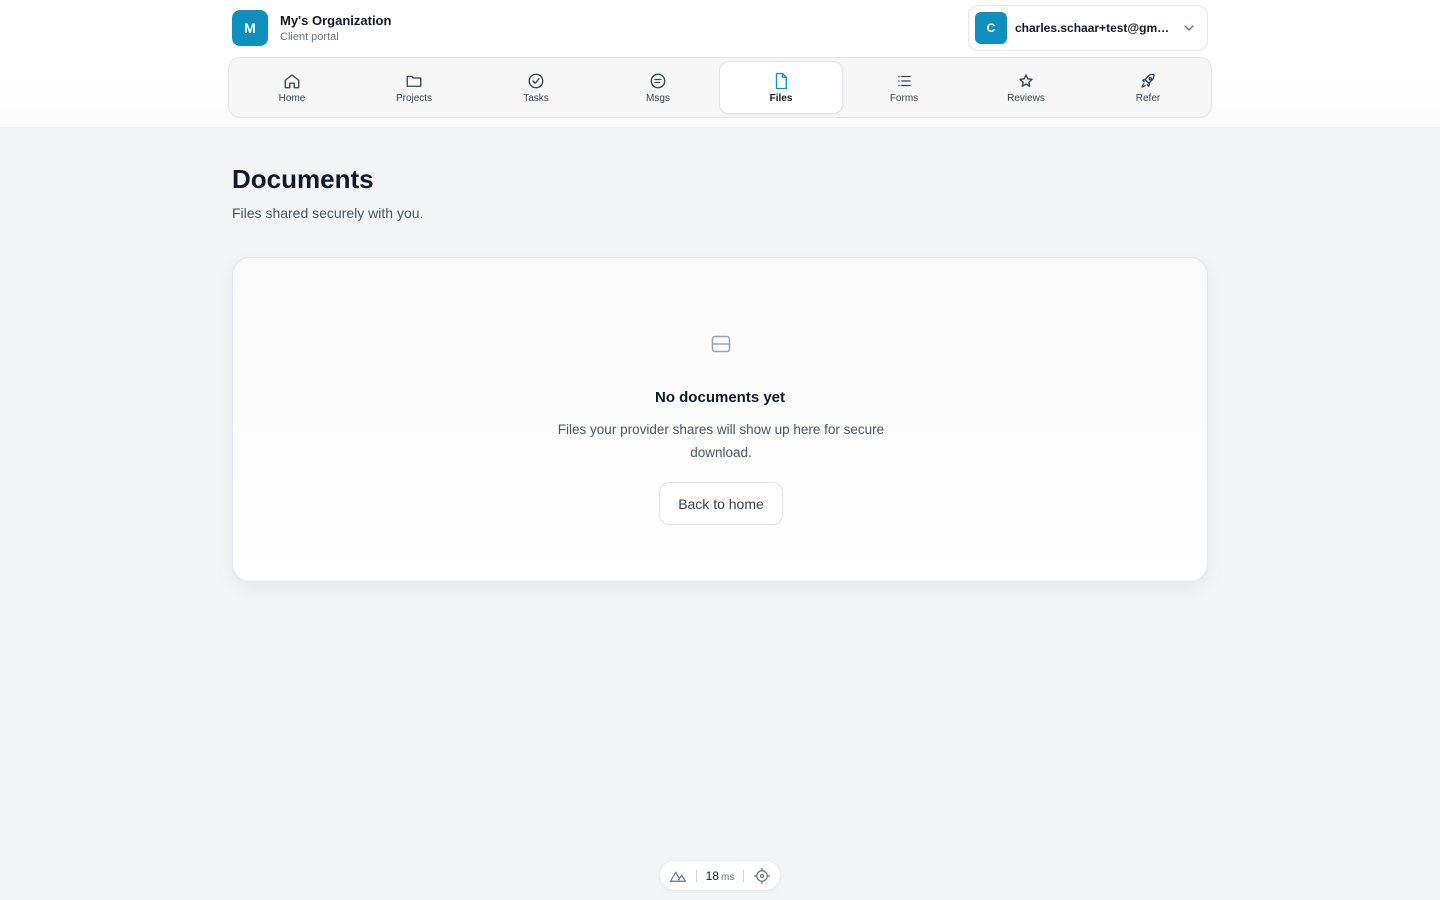 The image size is (1440, 900). I want to click on page-title: Documents, so click(303, 179).